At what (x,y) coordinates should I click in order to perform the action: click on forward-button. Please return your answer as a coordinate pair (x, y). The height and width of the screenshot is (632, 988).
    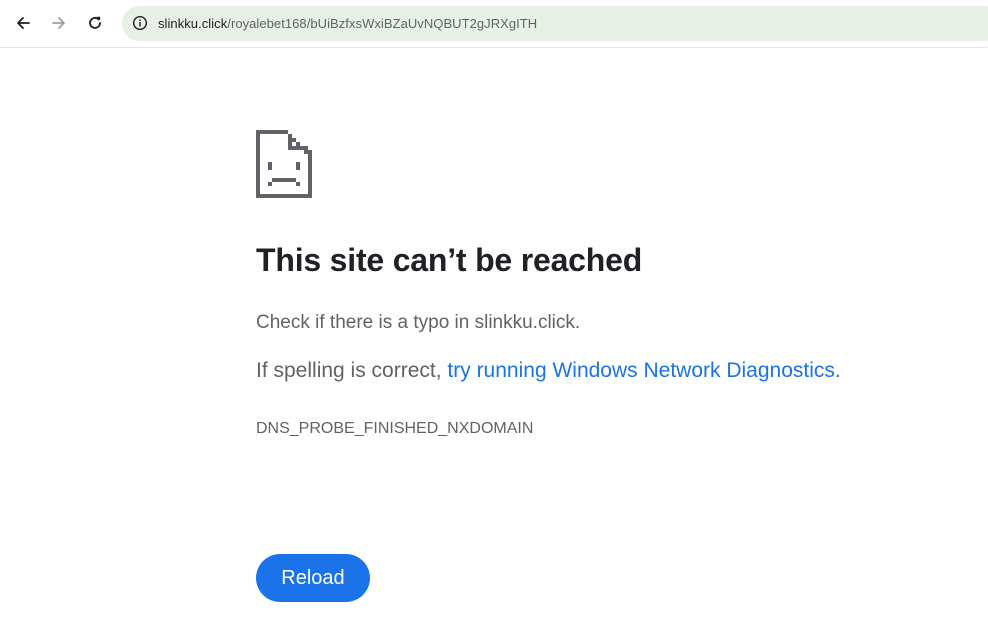
    Looking at the image, I should click on (59, 23).